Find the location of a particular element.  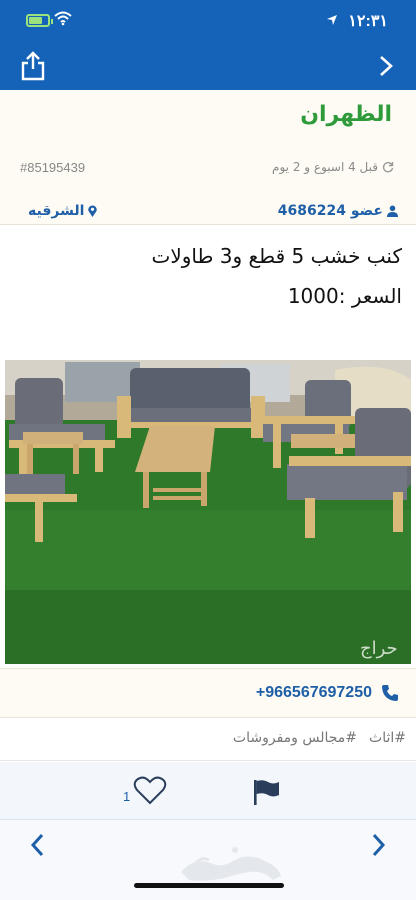

top-bar: ١٢:٣١ is located at coordinates (208, 45).